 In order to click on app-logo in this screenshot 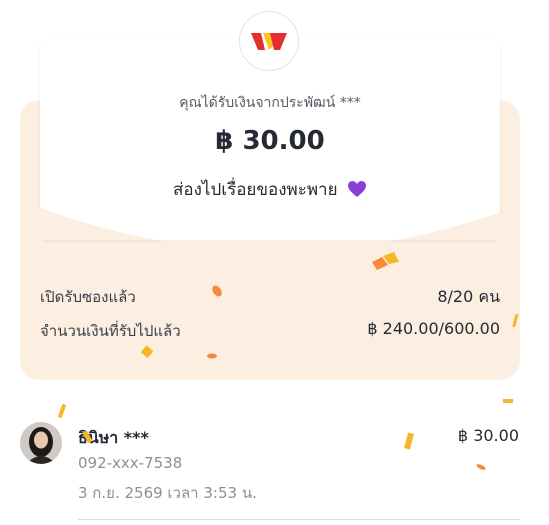, I will do `click(269, 41)`.